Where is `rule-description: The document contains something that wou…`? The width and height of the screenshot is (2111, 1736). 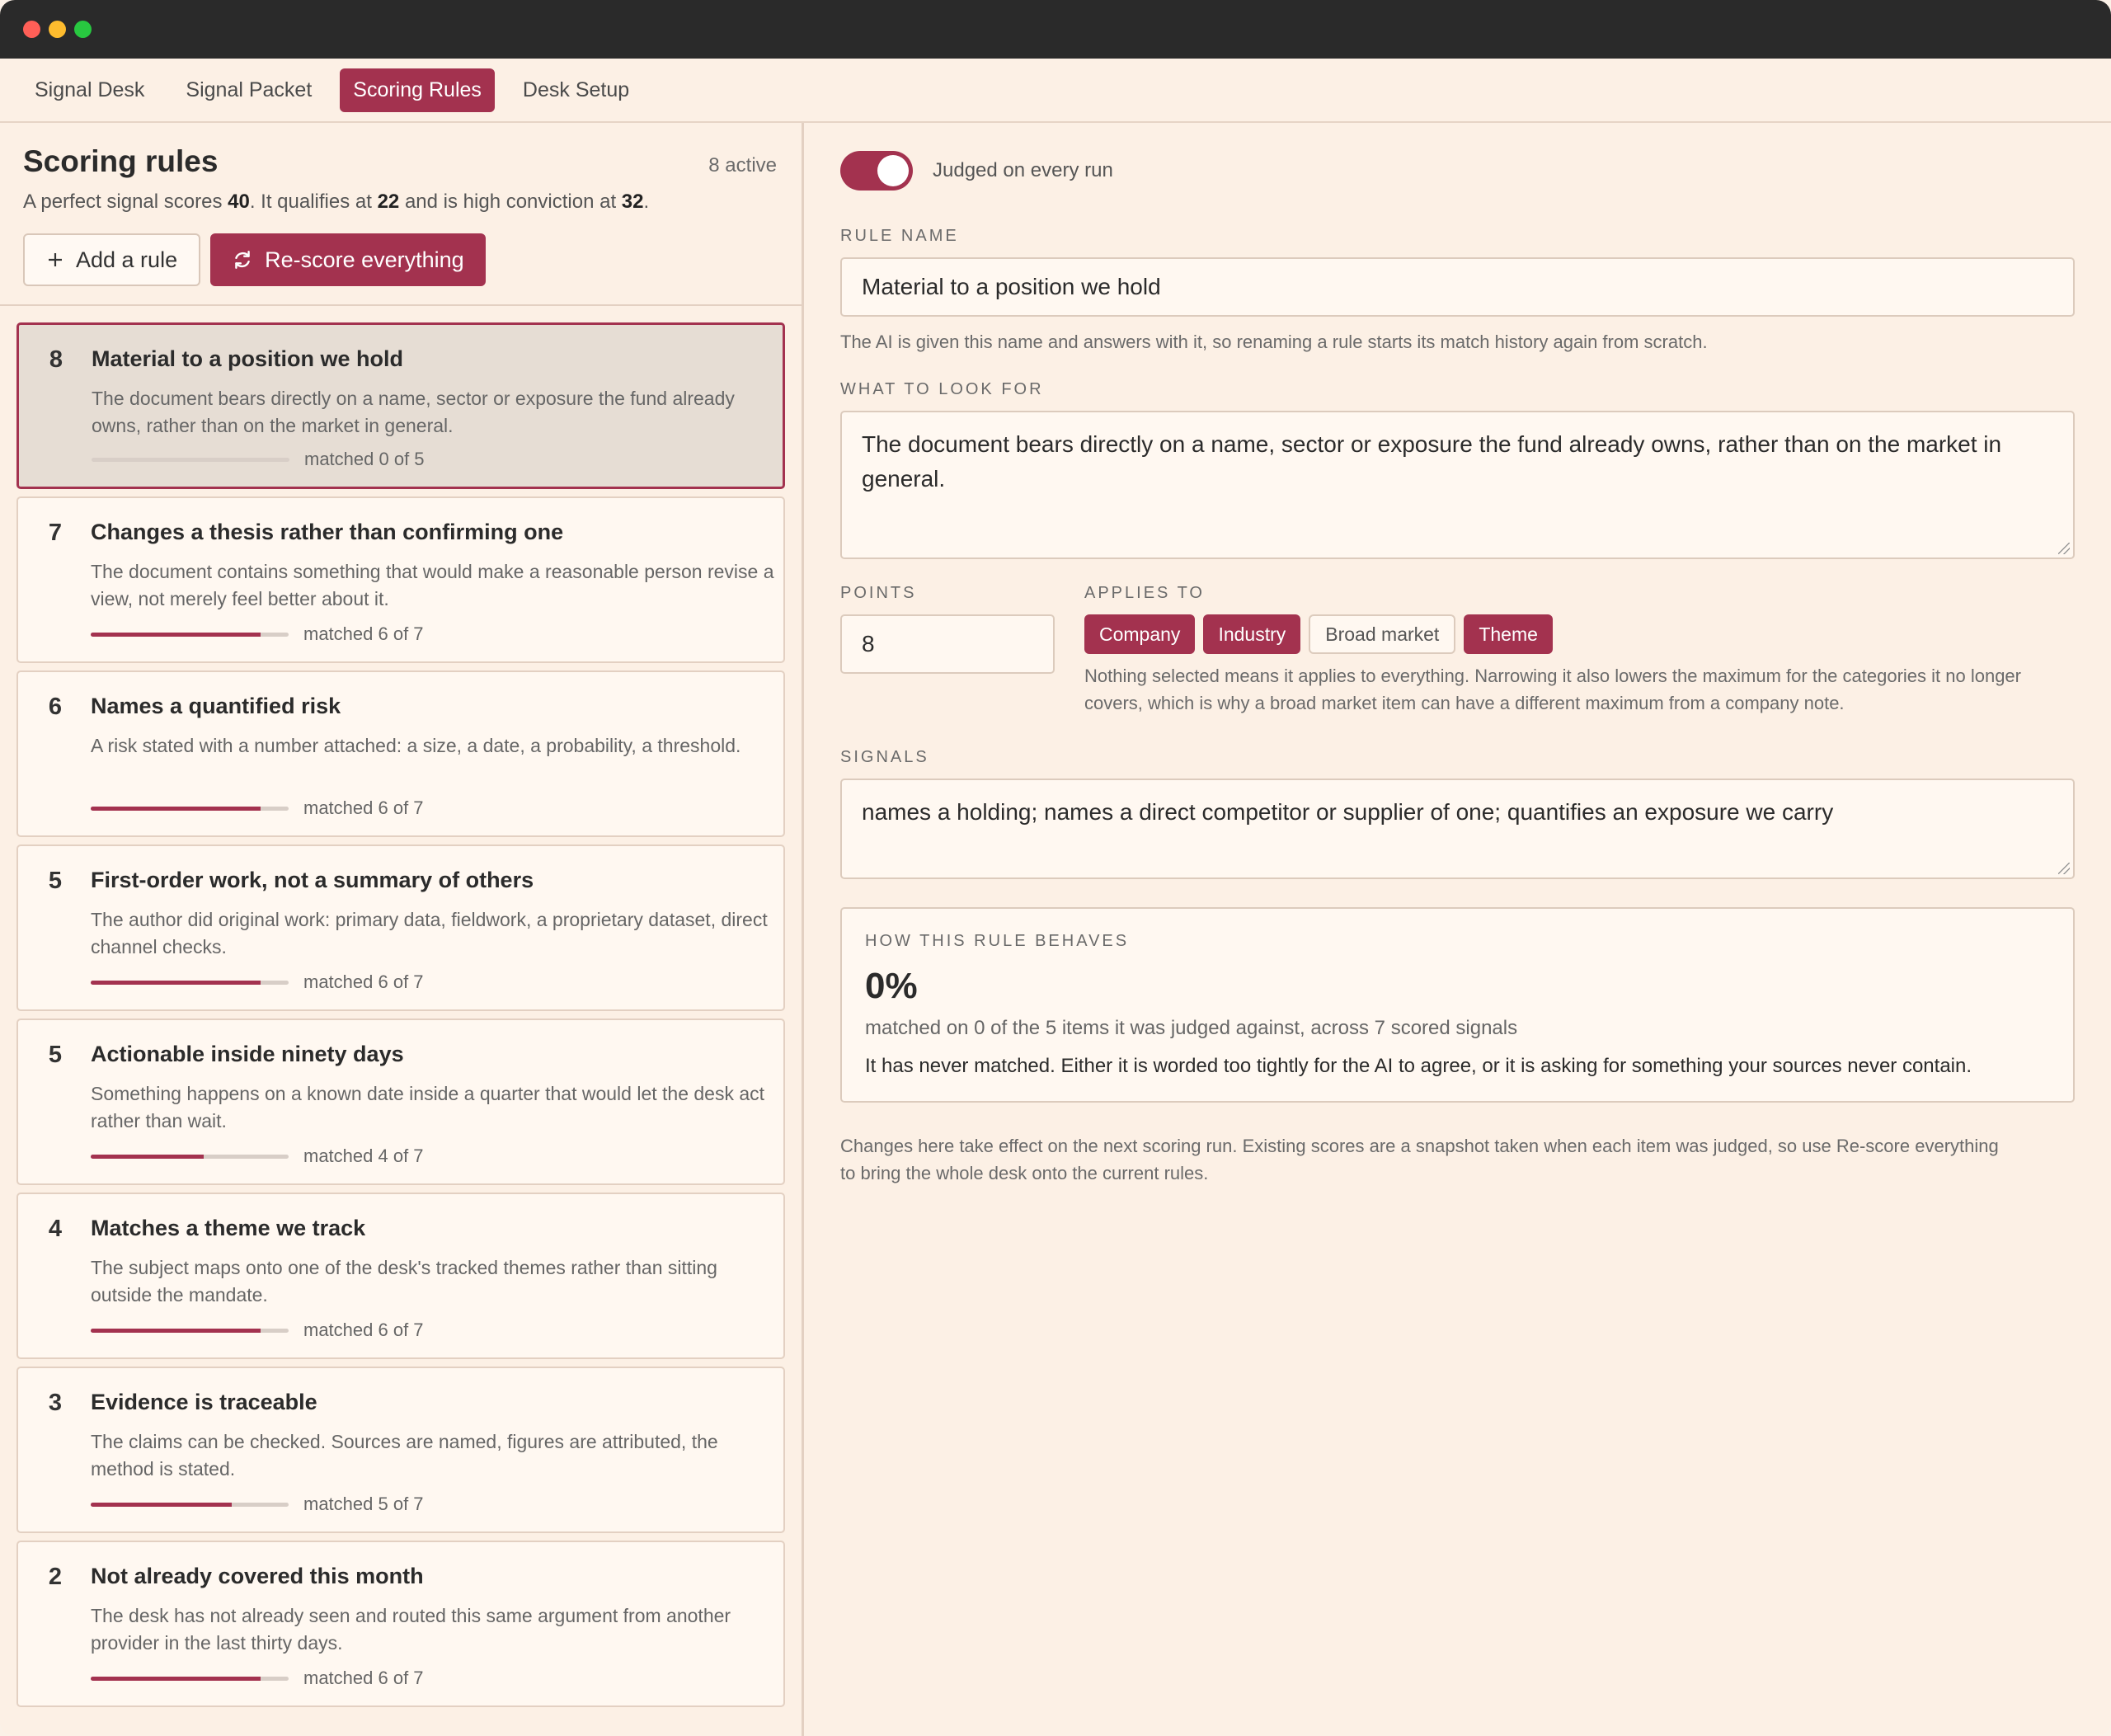
rule-description: The document contains something that wou… is located at coordinates (432, 585).